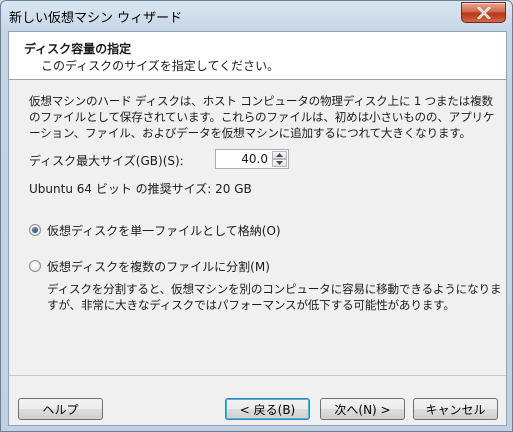 The width and height of the screenshot is (513, 432). Describe the element at coordinates (35, 266) in the screenshot. I see `split-files-radio` at that location.